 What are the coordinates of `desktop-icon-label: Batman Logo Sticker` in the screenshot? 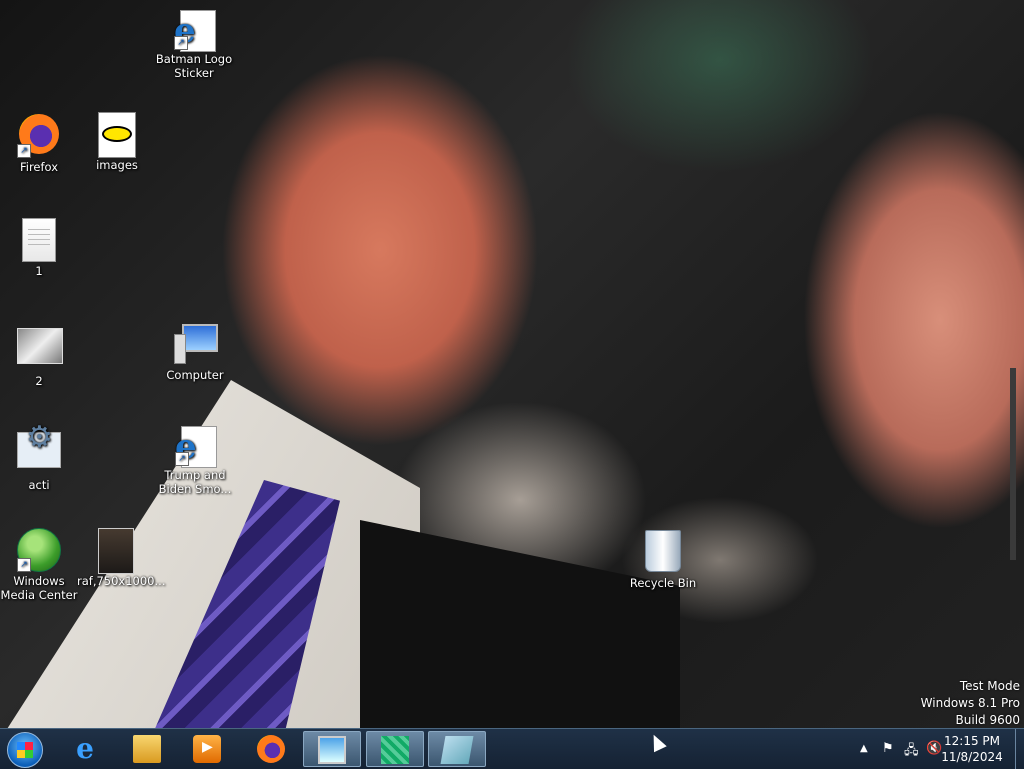 It's located at (194, 66).